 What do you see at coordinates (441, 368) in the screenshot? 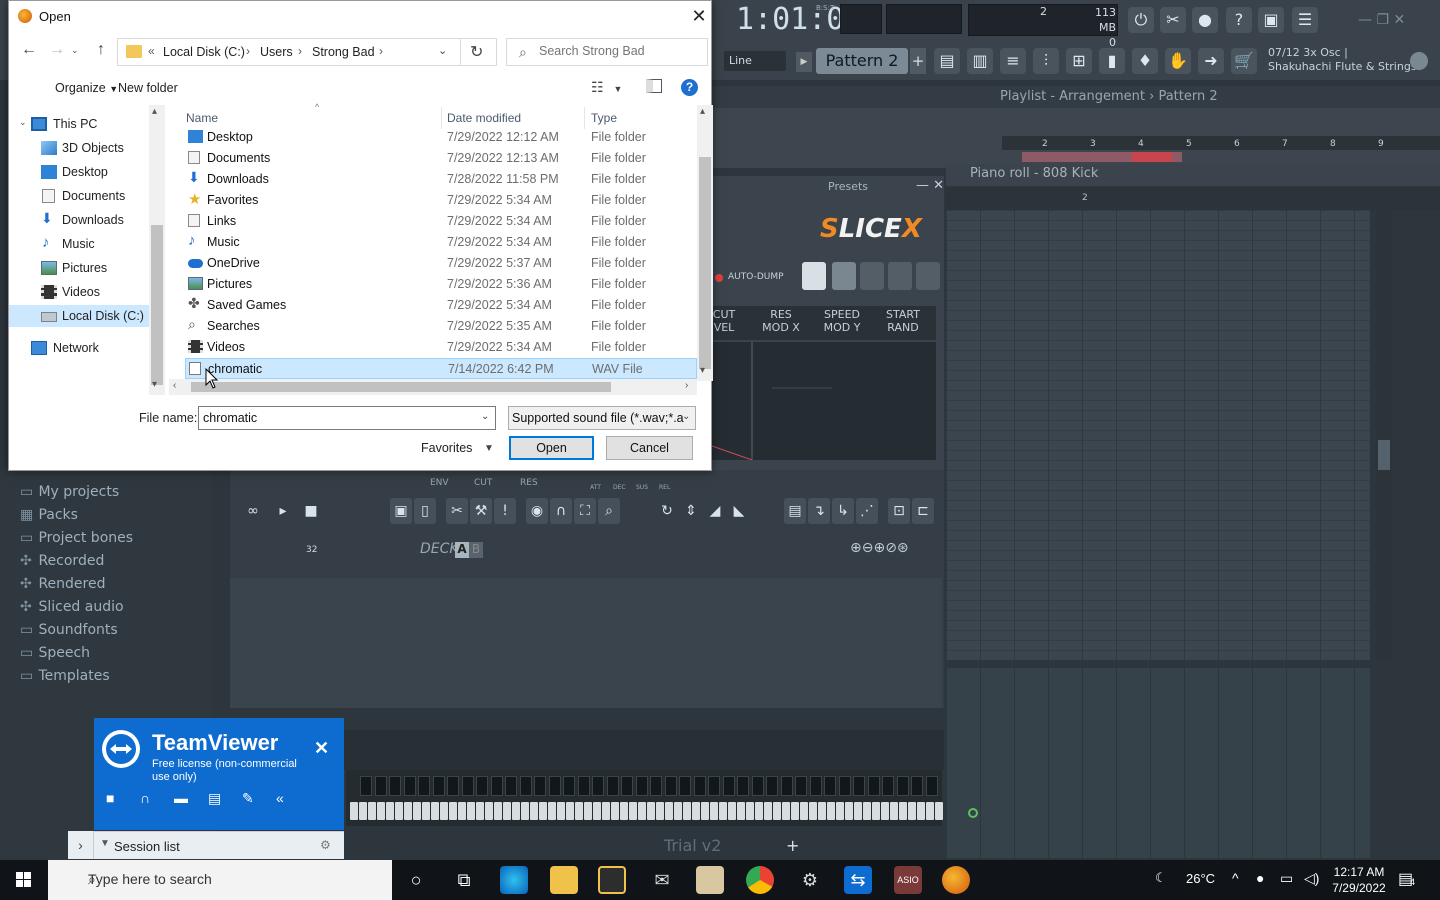
I see `file-row-chromatic: chromatic 7/14/2022 6:42 PM WAV File` at bounding box center [441, 368].